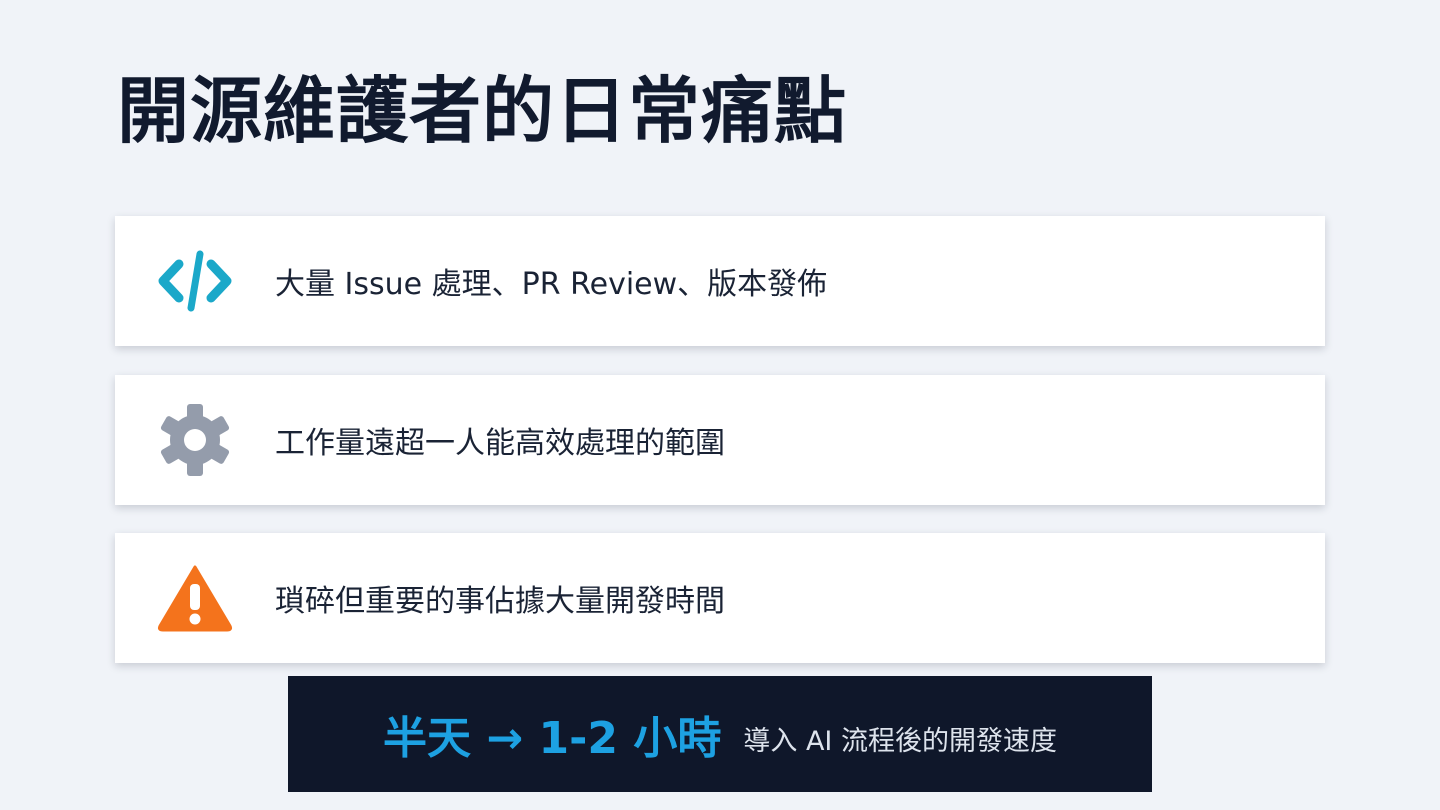  I want to click on speed-banner: 半天 → 1-2 小時 導入 AI 流程後的開發速度, so click(720, 734).